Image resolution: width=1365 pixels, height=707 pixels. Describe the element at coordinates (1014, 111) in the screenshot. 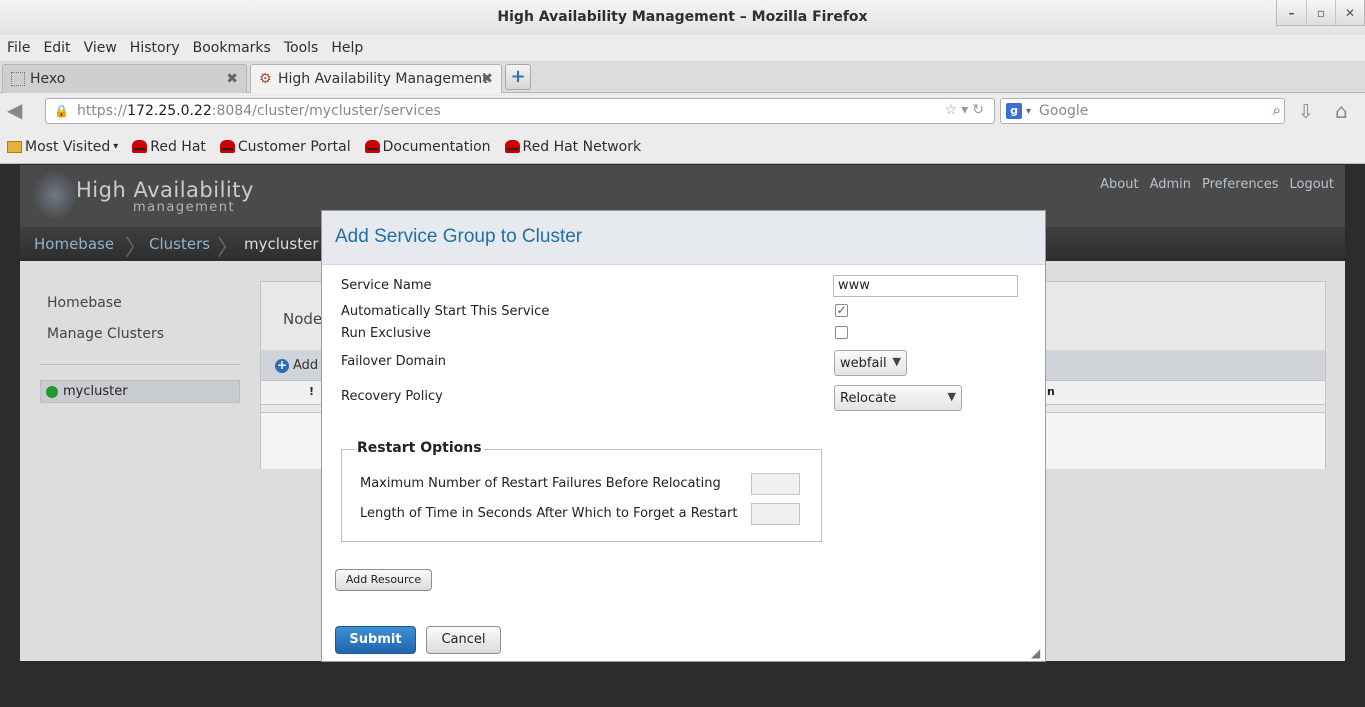

I see `search-engine-icon: g` at that location.